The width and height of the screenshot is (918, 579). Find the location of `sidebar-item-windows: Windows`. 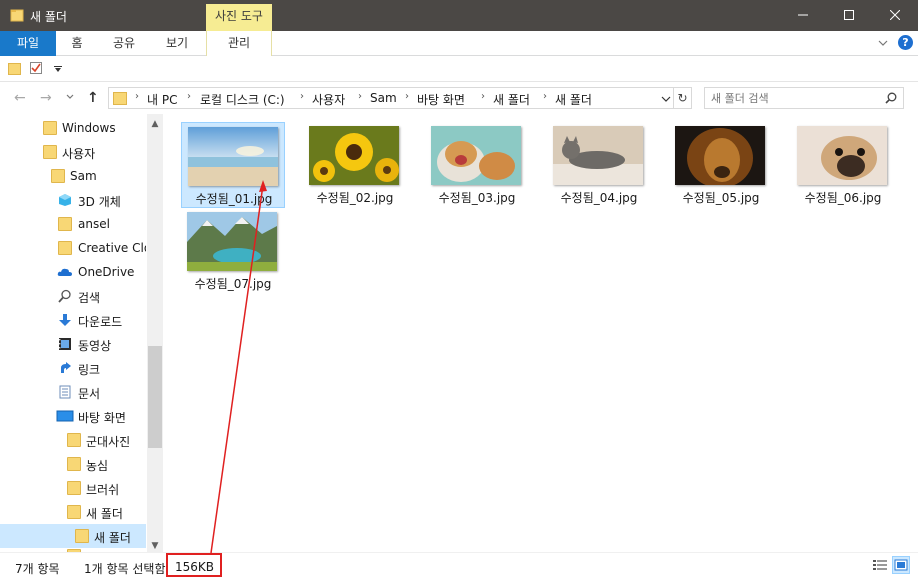

sidebar-item-windows: Windows is located at coordinates (73, 128).